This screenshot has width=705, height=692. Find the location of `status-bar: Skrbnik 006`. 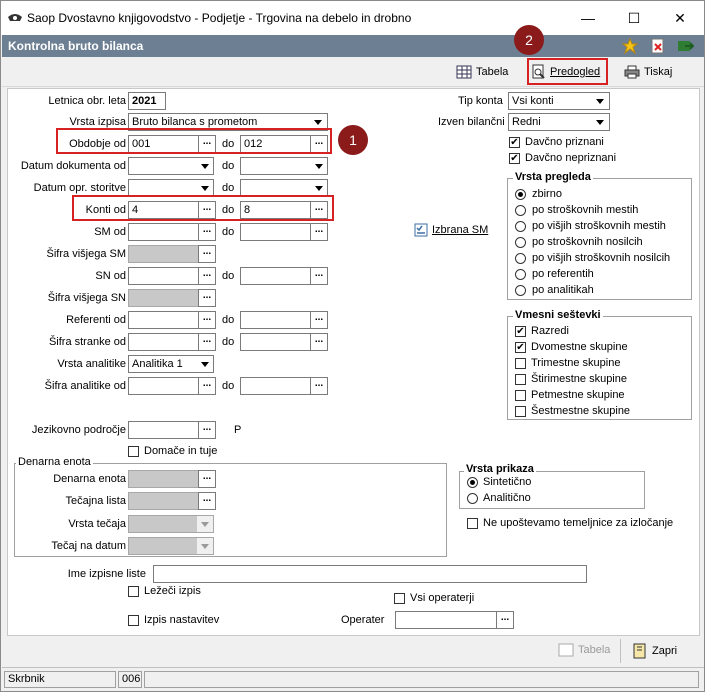

status-bar: Skrbnik 006 is located at coordinates (353, 679).